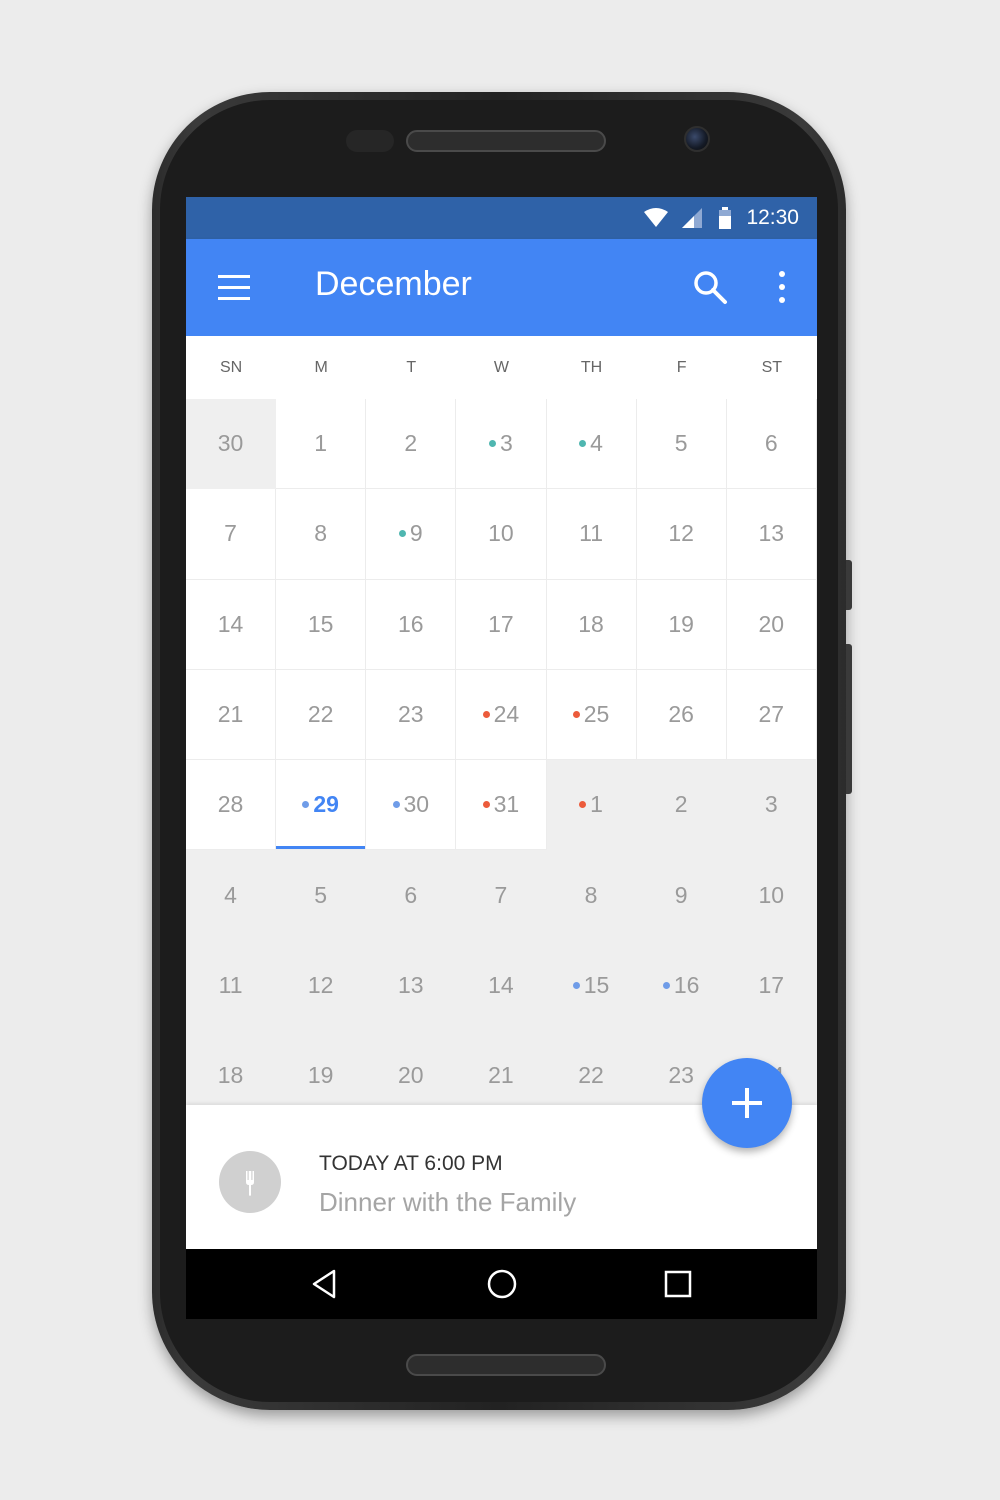 The height and width of the screenshot is (1500, 1000). I want to click on calendar-day-today: 29, so click(321, 805).